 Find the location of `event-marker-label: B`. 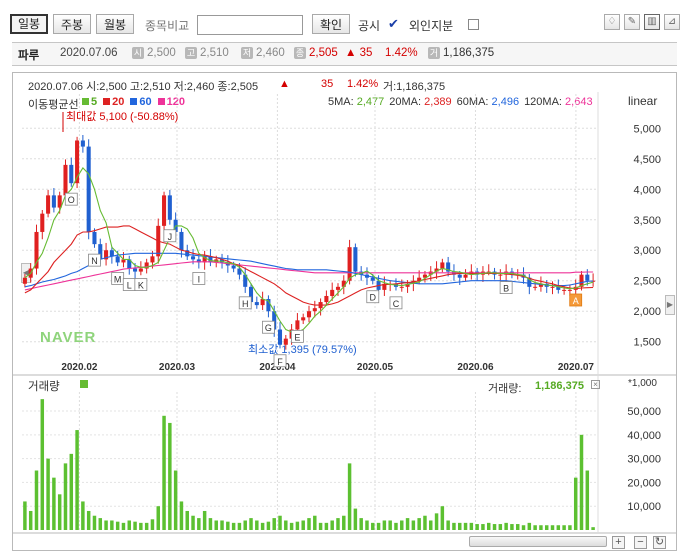

event-marker-label: B is located at coordinates (506, 289).